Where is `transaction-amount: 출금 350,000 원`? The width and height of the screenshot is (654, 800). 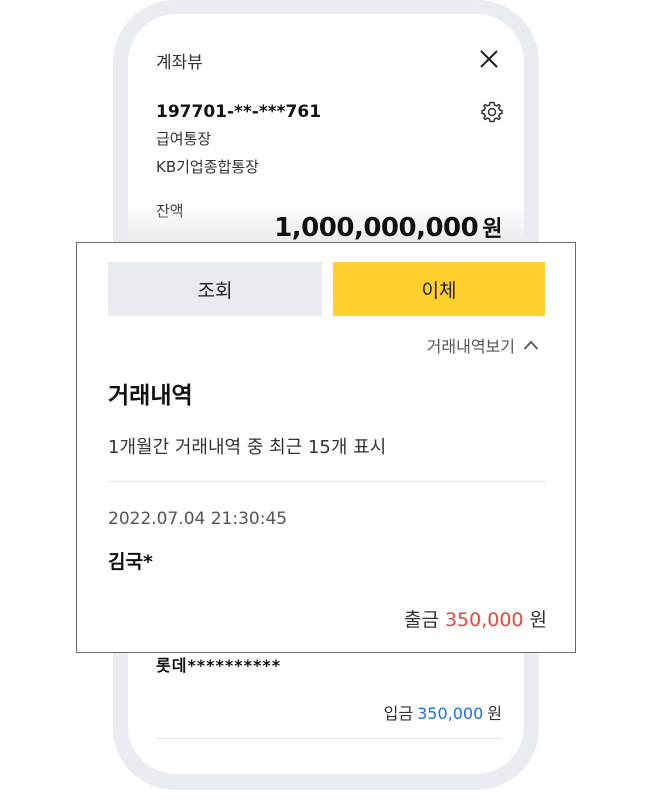
transaction-amount: 출금 350,000 원 is located at coordinates (475, 618).